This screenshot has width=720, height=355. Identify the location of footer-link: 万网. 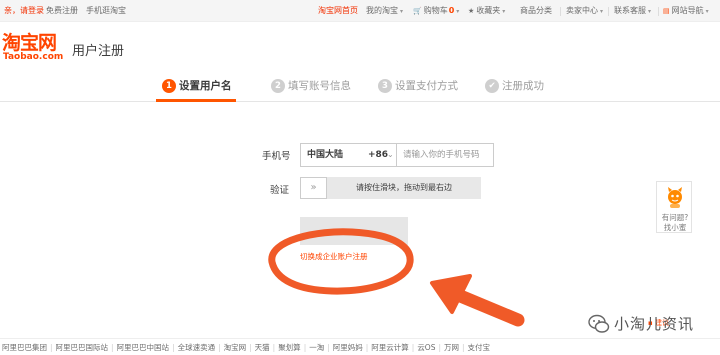
(451, 348).